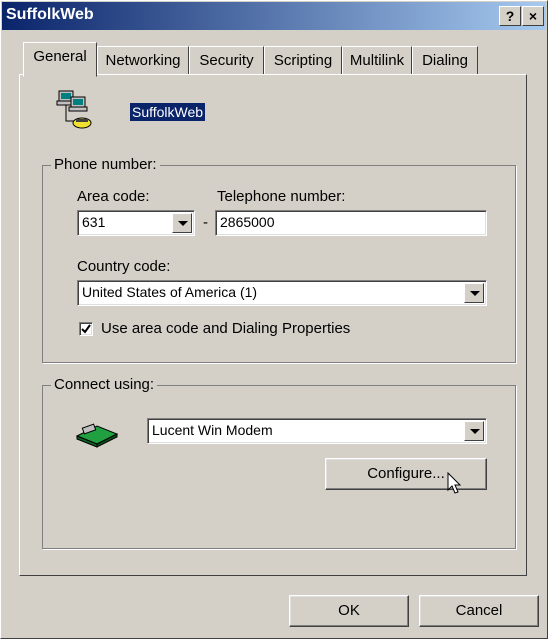 This screenshot has width=548, height=639. Describe the element at coordinates (143, 60) in the screenshot. I see `tab-networking: Networking` at that location.